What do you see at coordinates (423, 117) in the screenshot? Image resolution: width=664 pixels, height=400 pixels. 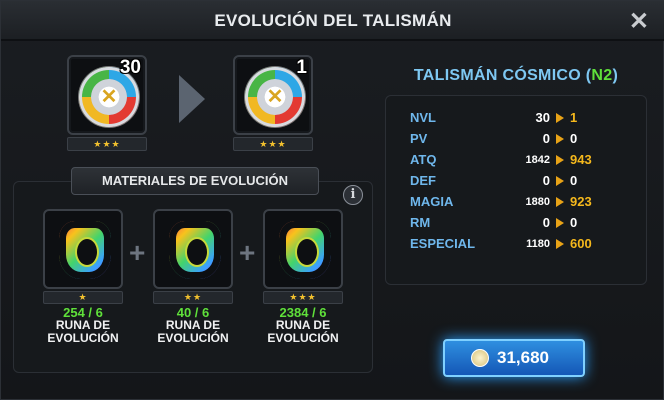 I see `stat-label: NVL` at bounding box center [423, 117].